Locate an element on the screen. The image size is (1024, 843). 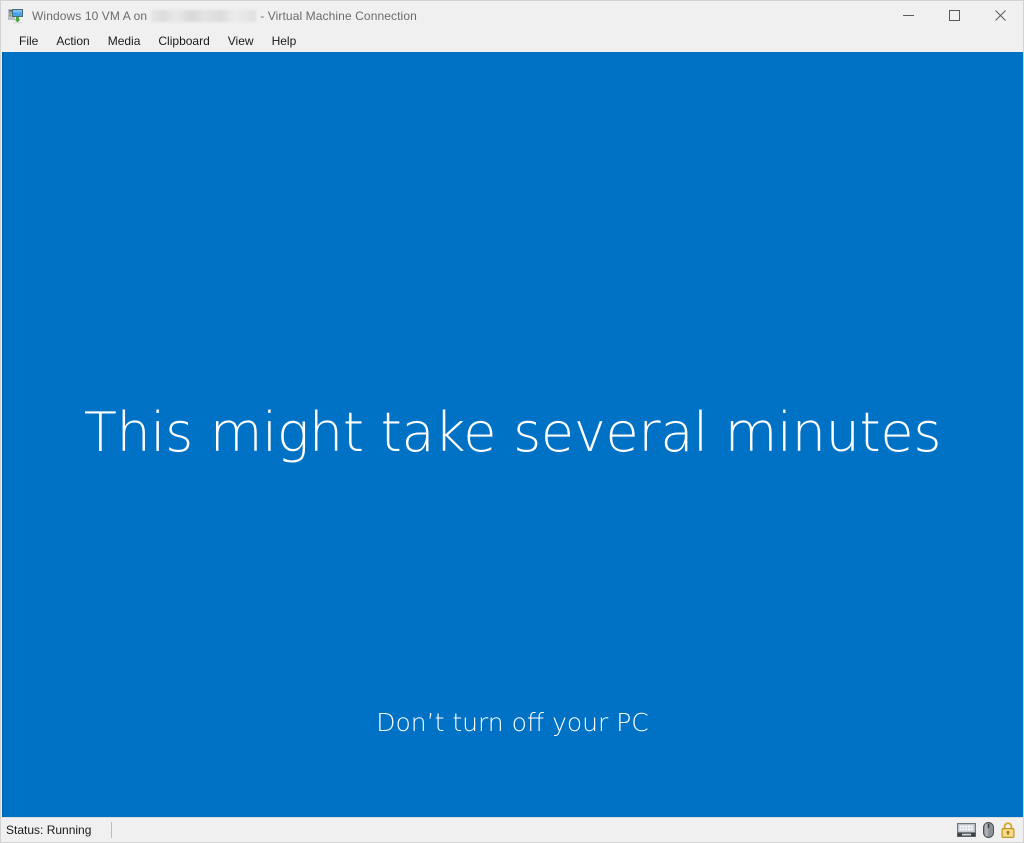
status-bar-icons is located at coordinates (986, 830).